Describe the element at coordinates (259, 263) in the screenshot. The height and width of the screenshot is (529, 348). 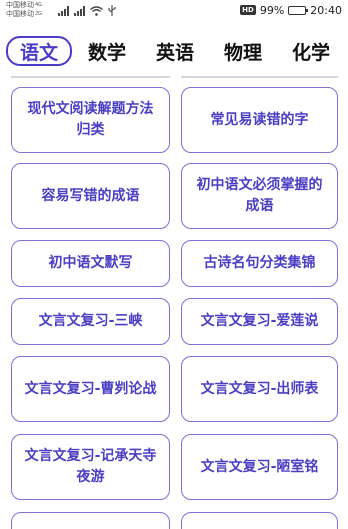
I see `topic-card: 古诗名句分类集锦` at that location.